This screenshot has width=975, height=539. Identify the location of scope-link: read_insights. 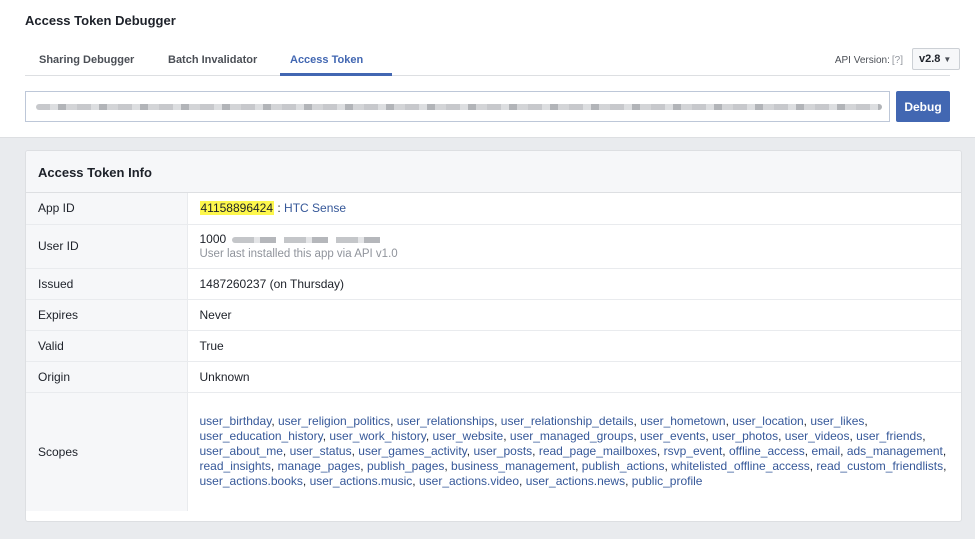
(235, 466).